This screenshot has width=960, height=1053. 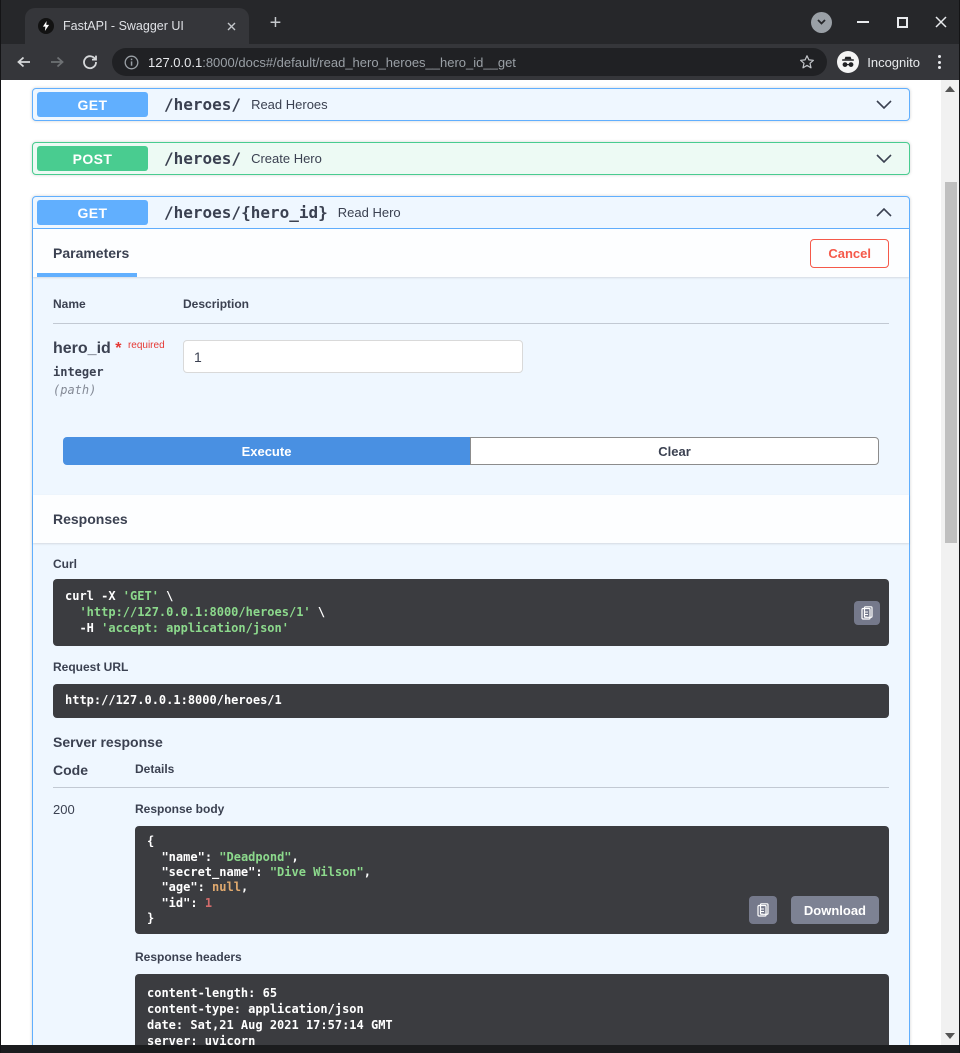 I want to click on incognito-icon, so click(x=848, y=62).